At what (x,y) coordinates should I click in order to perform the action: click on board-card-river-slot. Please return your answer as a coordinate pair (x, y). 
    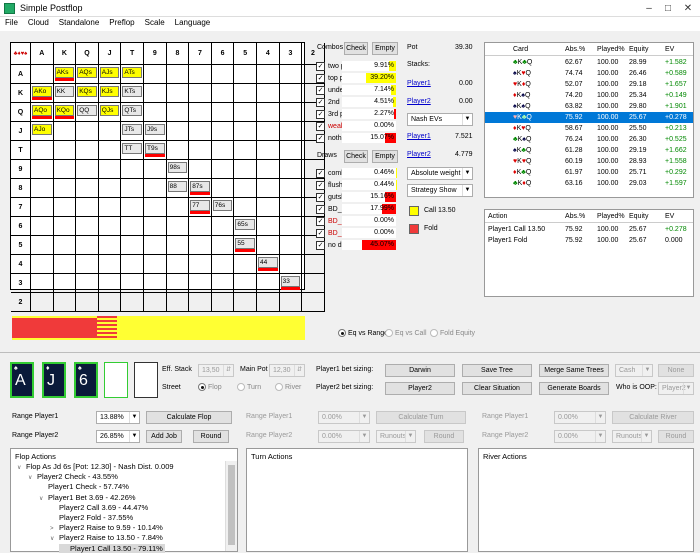
    Looking at the image, I should click on (146, 380).